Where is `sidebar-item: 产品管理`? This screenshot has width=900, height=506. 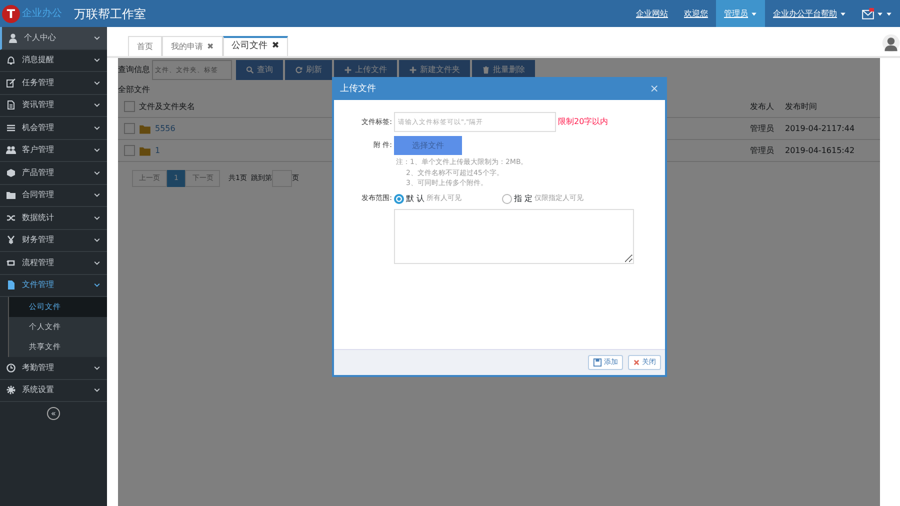 sidebar-item: 产品管理 is located at coordinates (53, 173).